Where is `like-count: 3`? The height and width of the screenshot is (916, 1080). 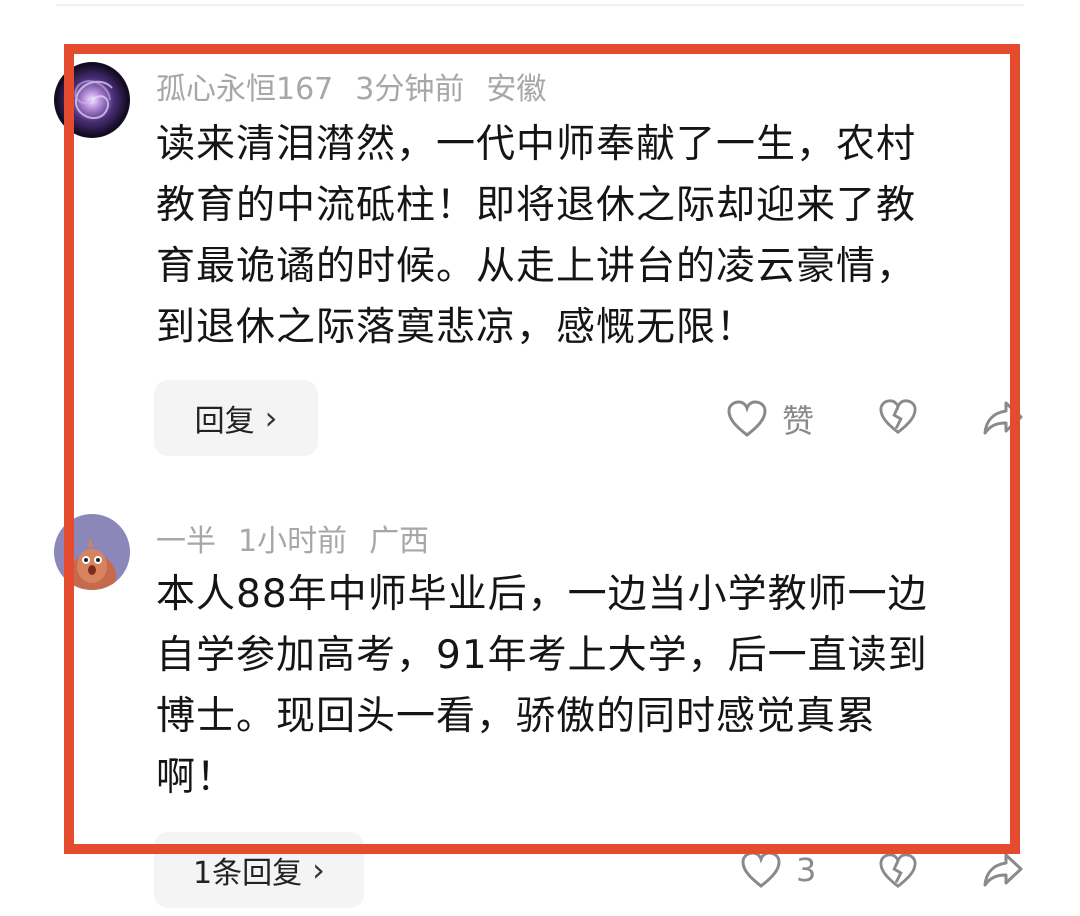
like-count: 3 is located at coordinates (806, 870).